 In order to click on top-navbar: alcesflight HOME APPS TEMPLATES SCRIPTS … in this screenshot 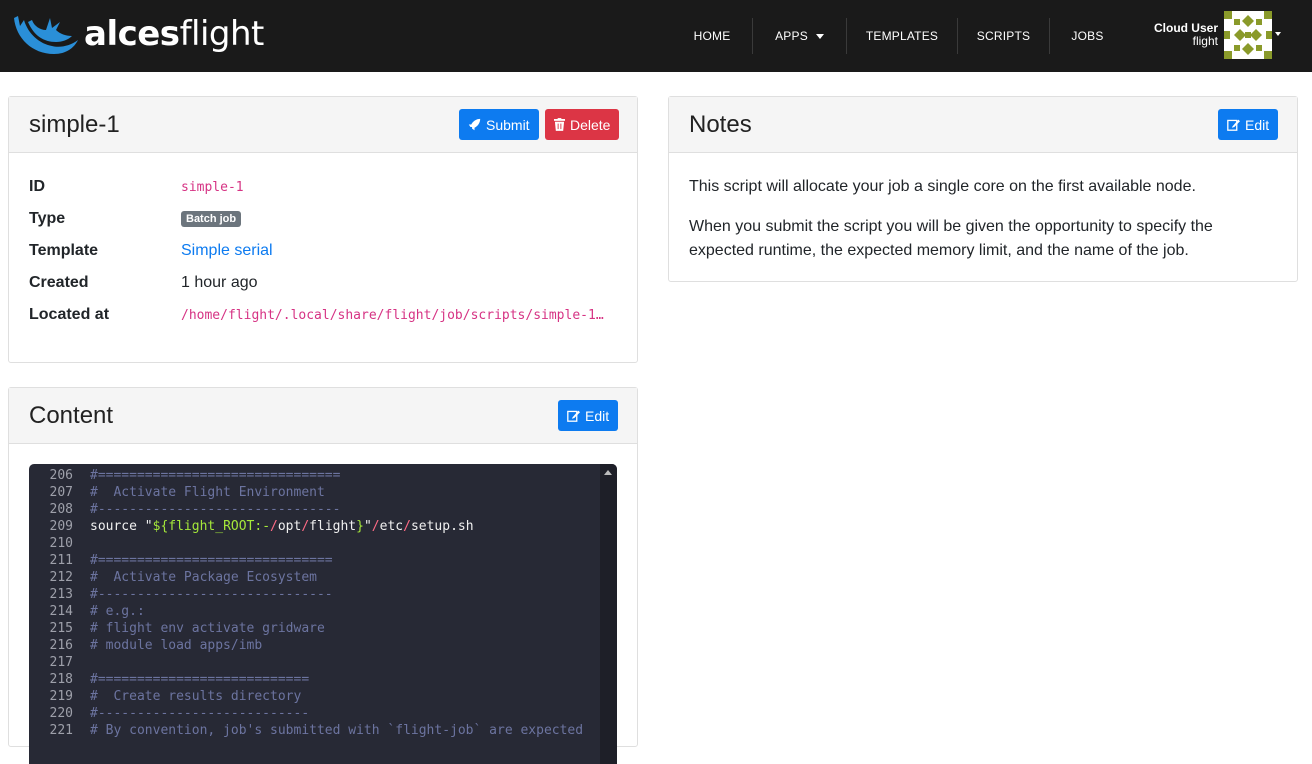, I will do `click(656, 36)`.